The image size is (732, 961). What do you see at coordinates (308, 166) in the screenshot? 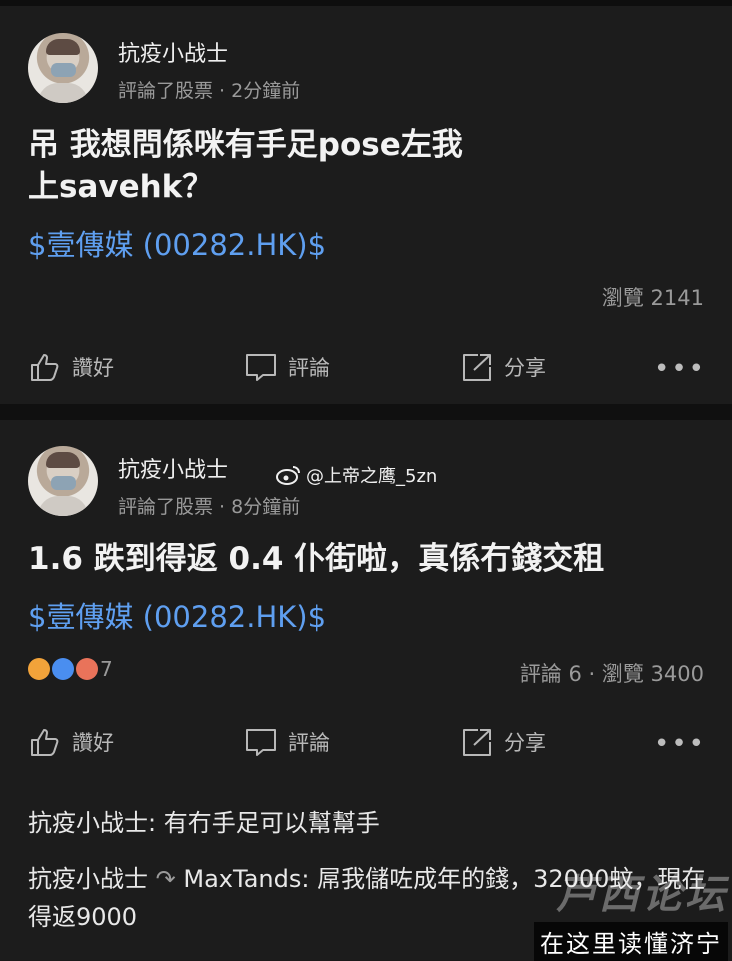
I see `post-content: 吊 我想問係咪有手足pose左我 上savehk？` at bounding box center [308, 166].